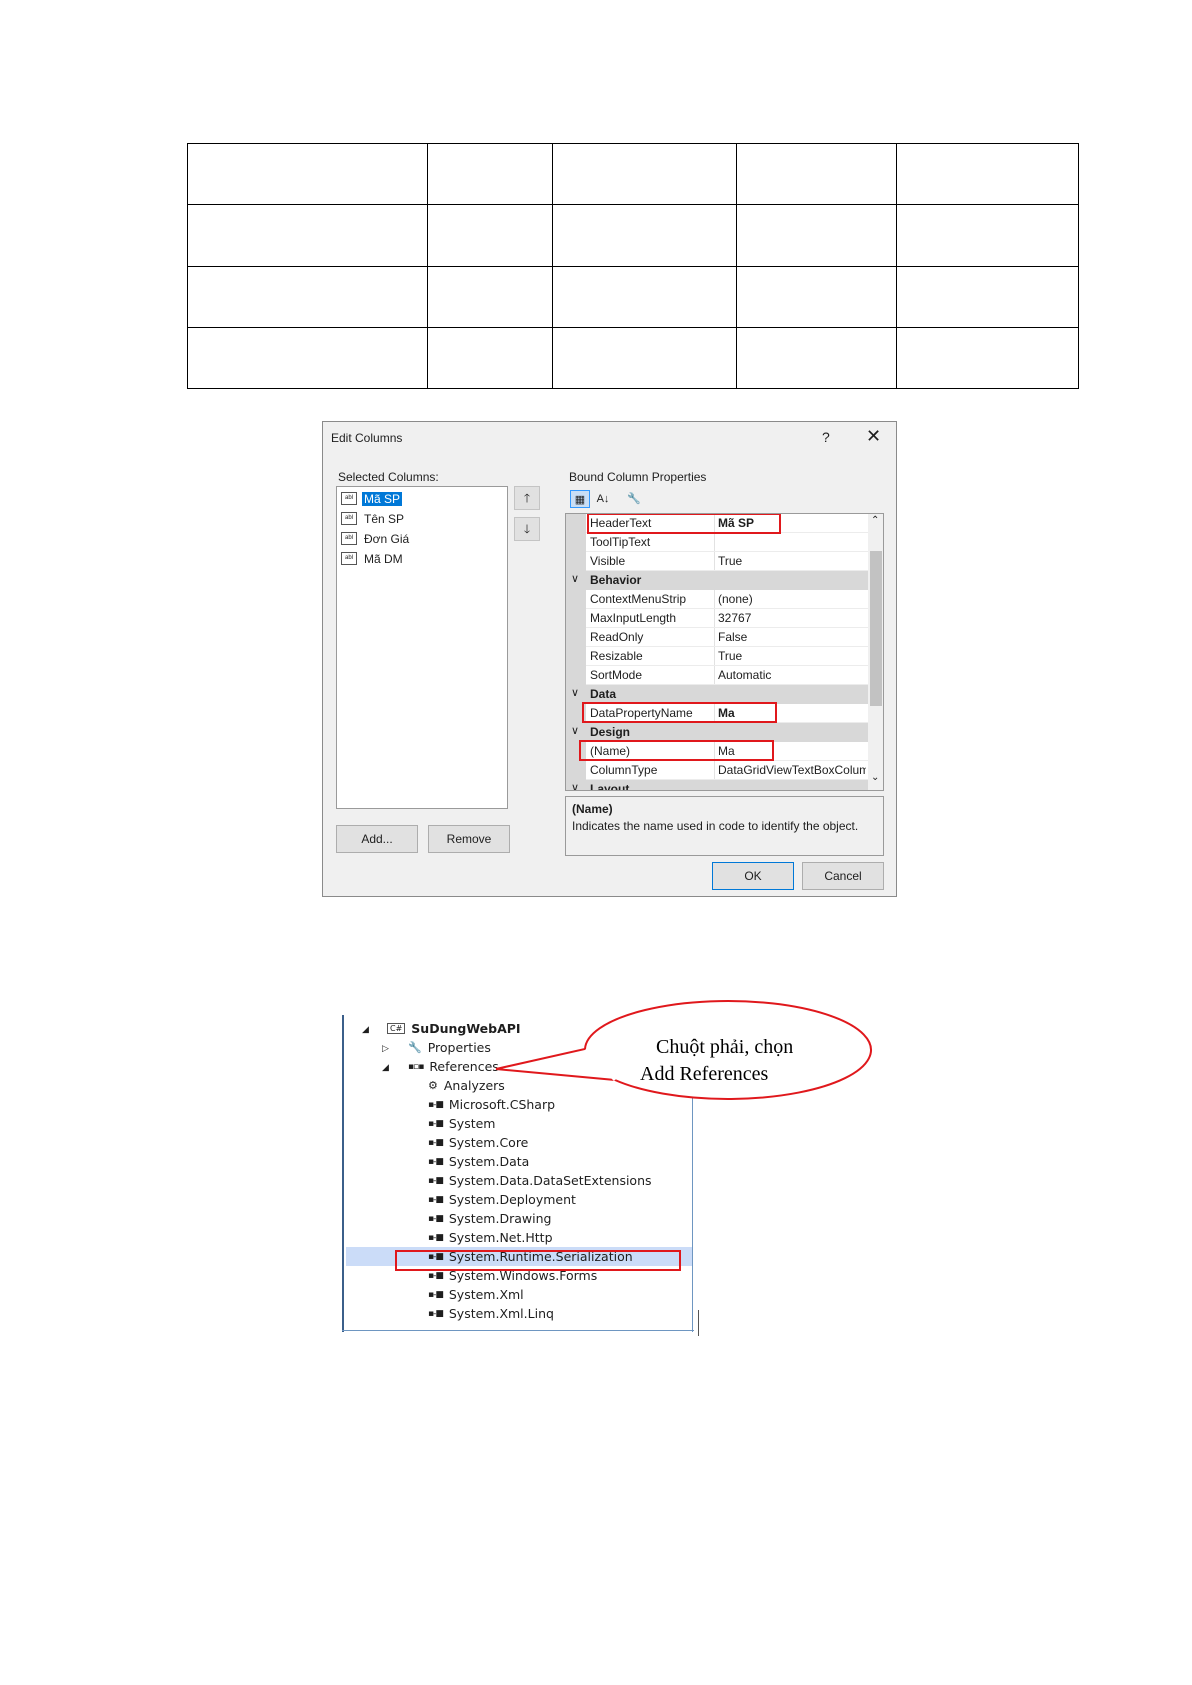  Describe the element at coordinates (875, 520) in the screenshot. I see `scroll-up-icon: ⌃` at that location.